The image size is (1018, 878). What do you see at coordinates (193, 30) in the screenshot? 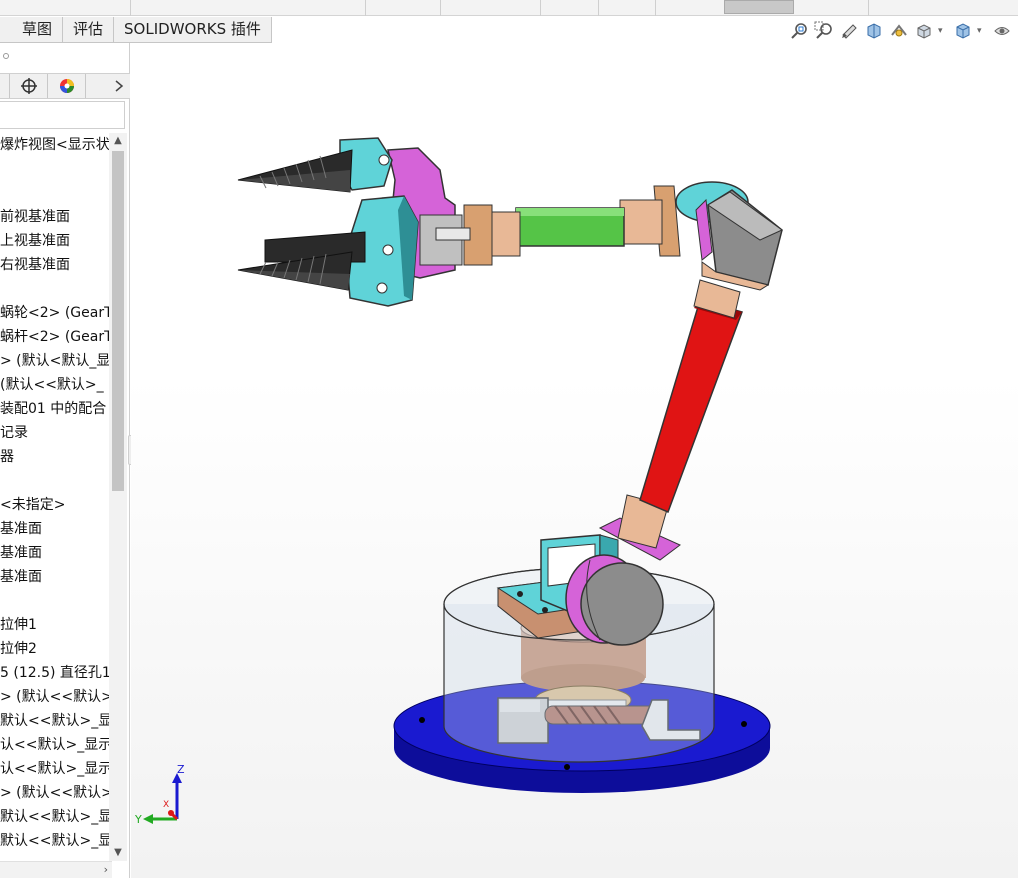
I see `tab-solidworks-addins: SOLIDWORKS 插件` at bounding box center [193, 30].